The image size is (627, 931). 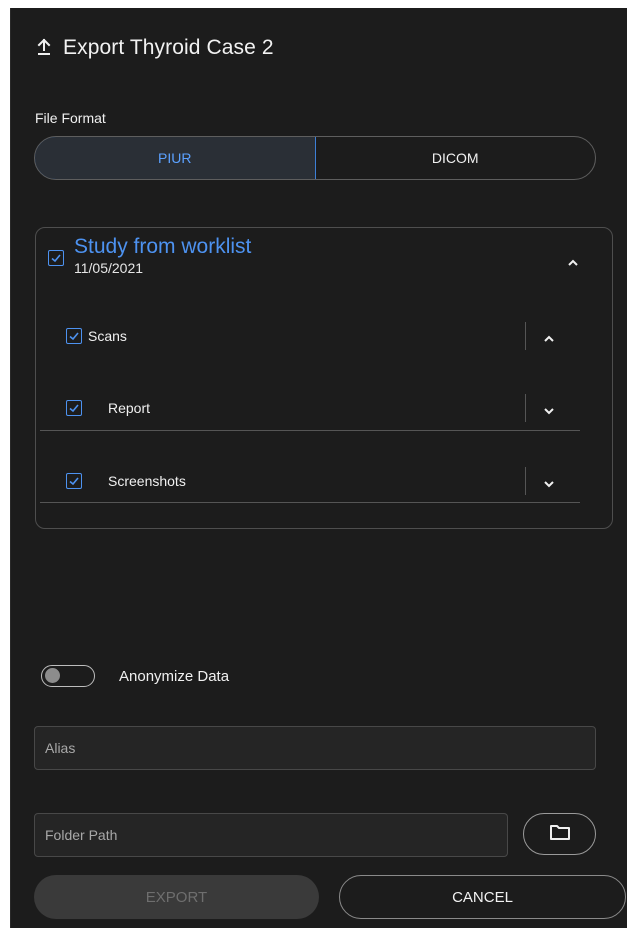 What do you see at coordinates (271, 835) in the screenshot?
I see `folder-path-input` at bounding box center [271, 835].